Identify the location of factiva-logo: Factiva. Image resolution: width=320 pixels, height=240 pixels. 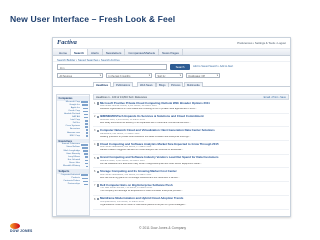
(67, 42).